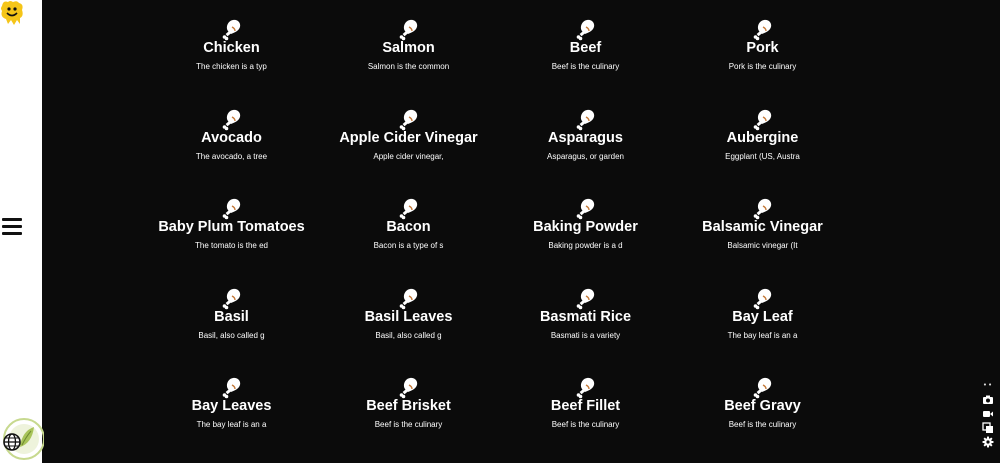 The width and height of the screenshot is (1000, 463). I want to click on ingredient-title: Beef Gravy, so click(762, 406).